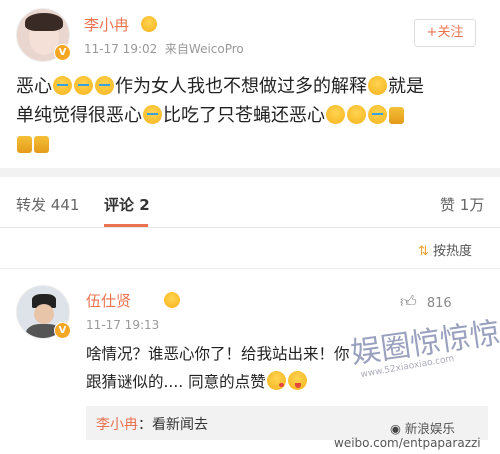  I want to click on thumbs-up-icon: 👍︎, so click(408, 301).